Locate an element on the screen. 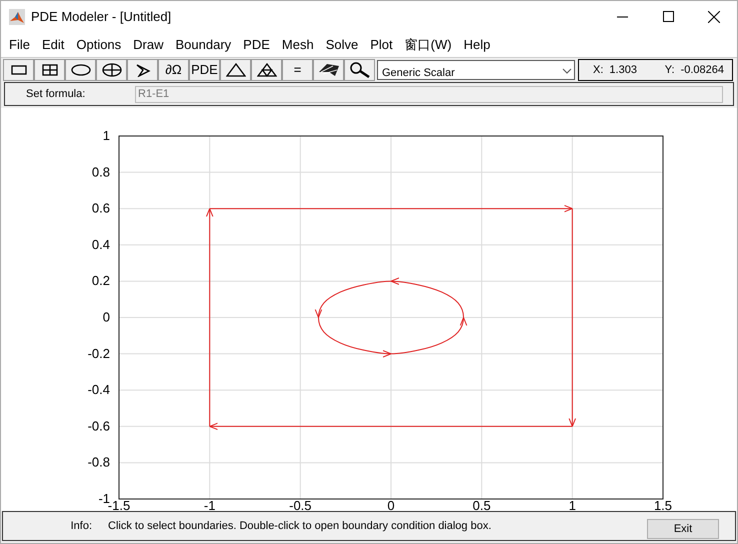 This screenshot has width=738, height=544. x-tick-label: 1.5 is located at coordinates (663, 504).